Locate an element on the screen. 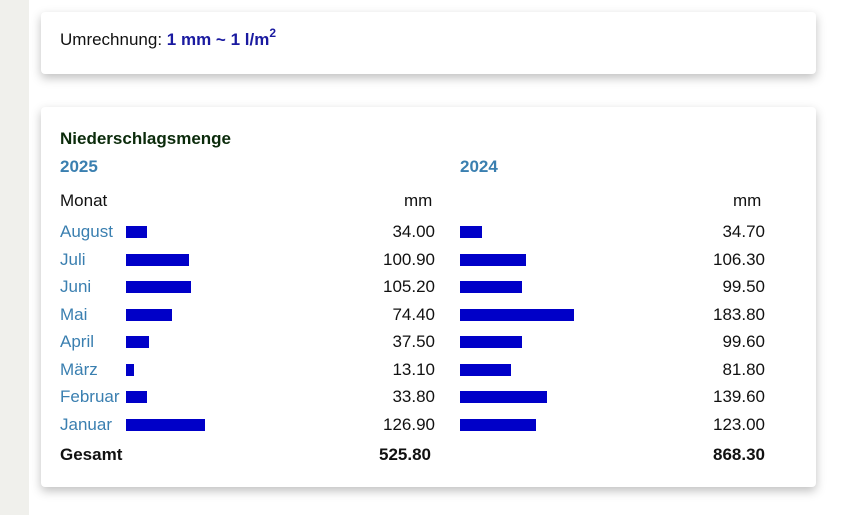 The image size is (845, 515). value-2025: 74.40 is located at coordinates (413, 314).